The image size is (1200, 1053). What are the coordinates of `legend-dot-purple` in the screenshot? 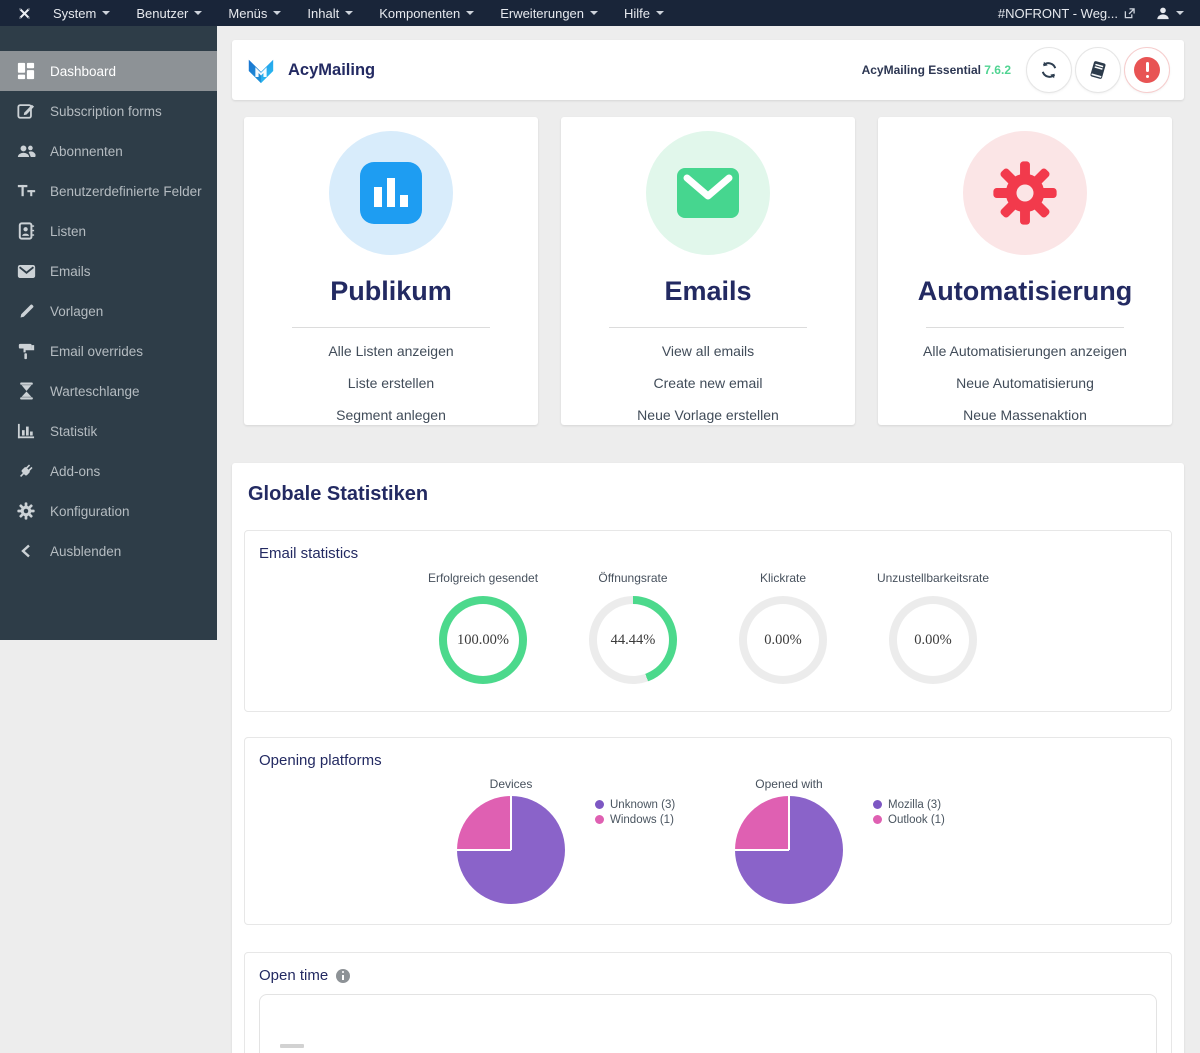 It's located at (599, 804).